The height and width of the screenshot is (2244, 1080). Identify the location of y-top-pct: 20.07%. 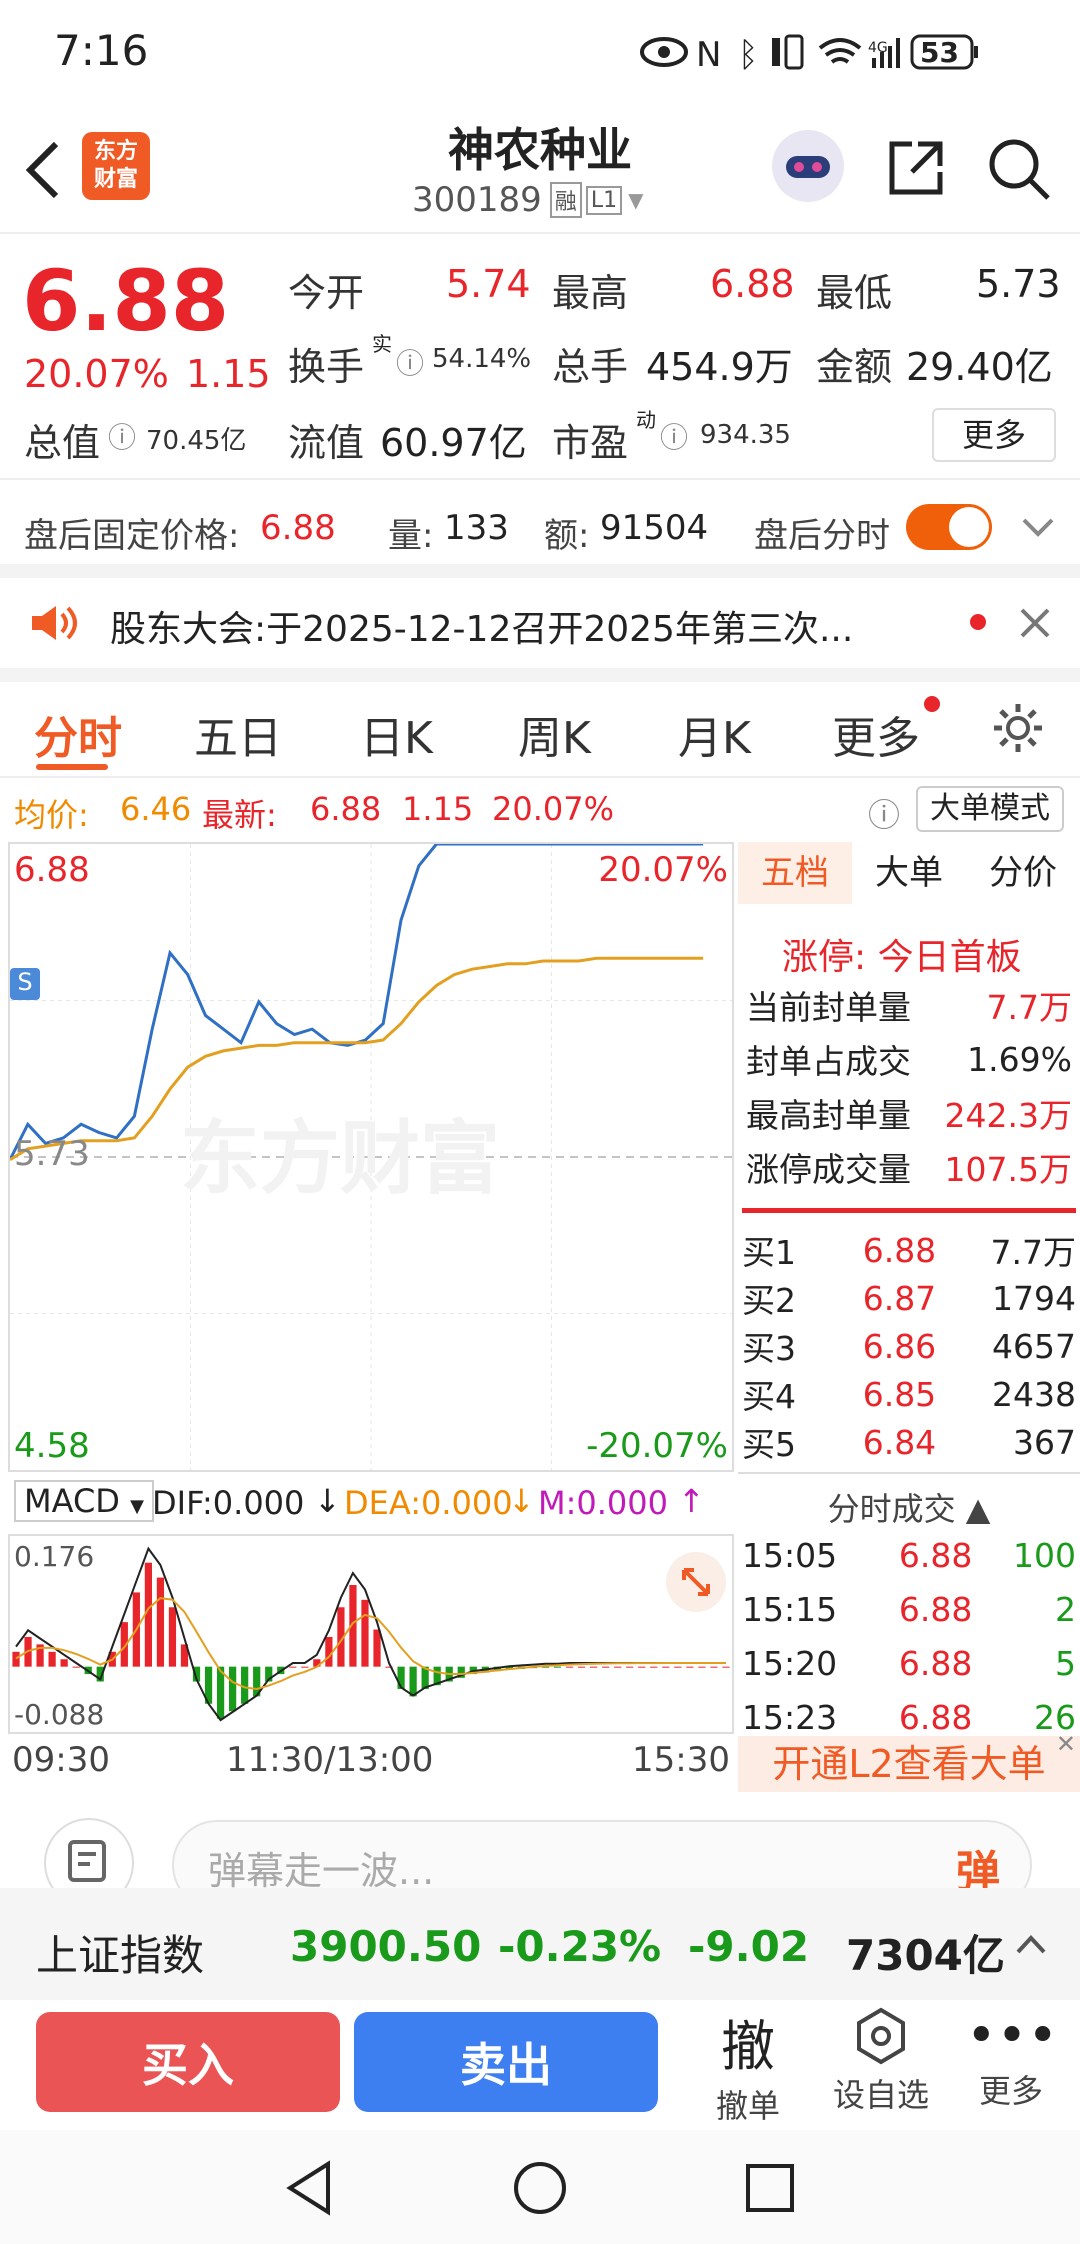
(663, 870).